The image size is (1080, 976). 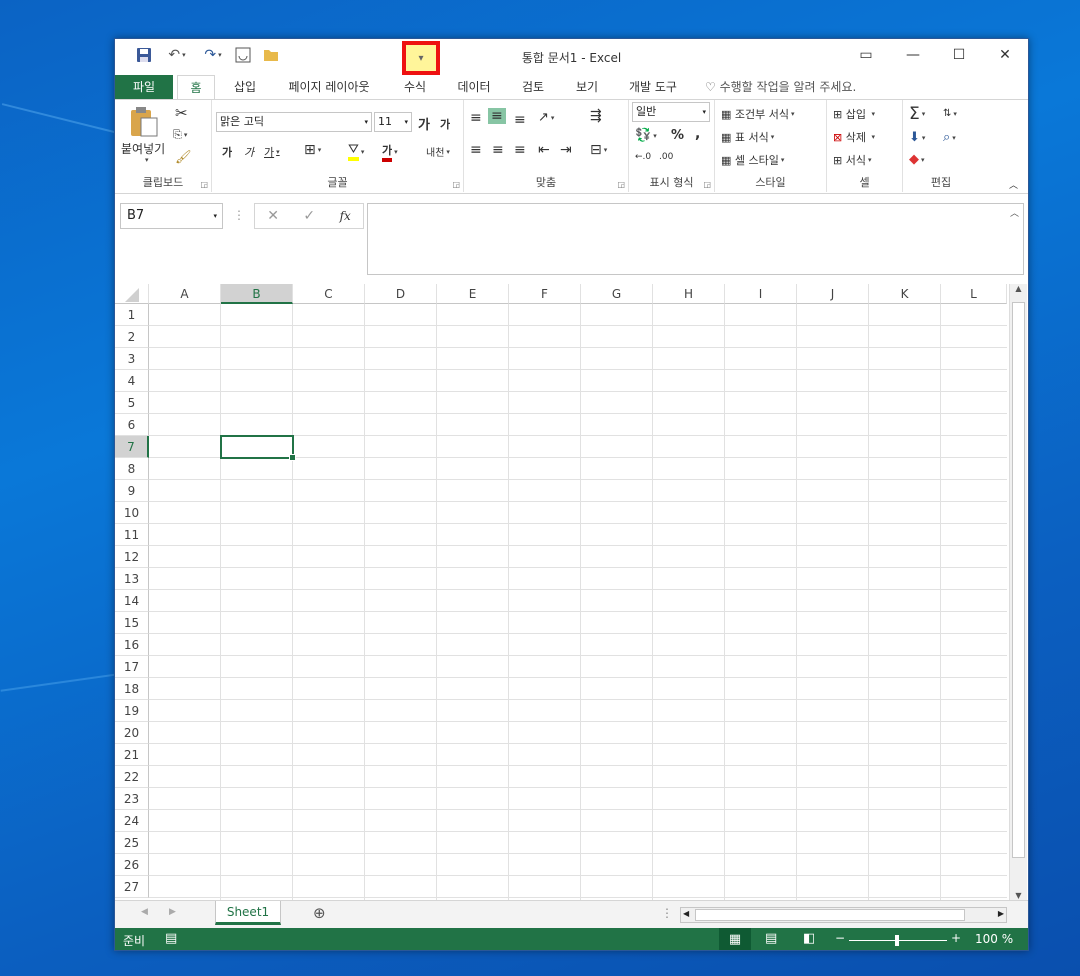 What do you see at coordinates (697, 134) in the screenshot?
I see `comma-button: ,` at bounding box center [697, 134].